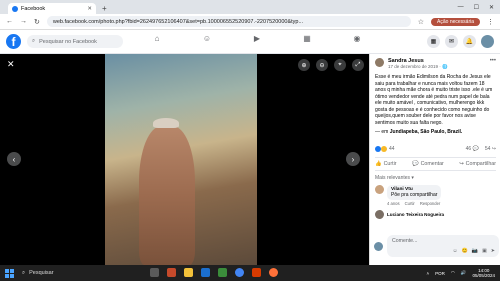 The width and height of the screenshot is (500, 281). I want to click on comments-count-value: 46, so click(468, 149).